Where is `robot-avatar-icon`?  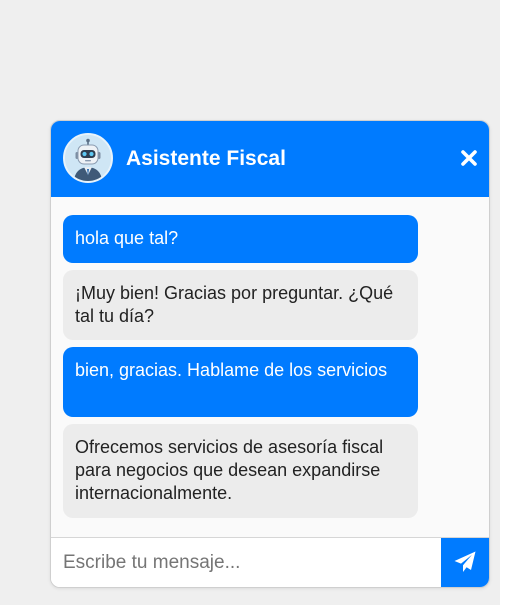 robot-avatar-icon is located at coordinates (88, 158).